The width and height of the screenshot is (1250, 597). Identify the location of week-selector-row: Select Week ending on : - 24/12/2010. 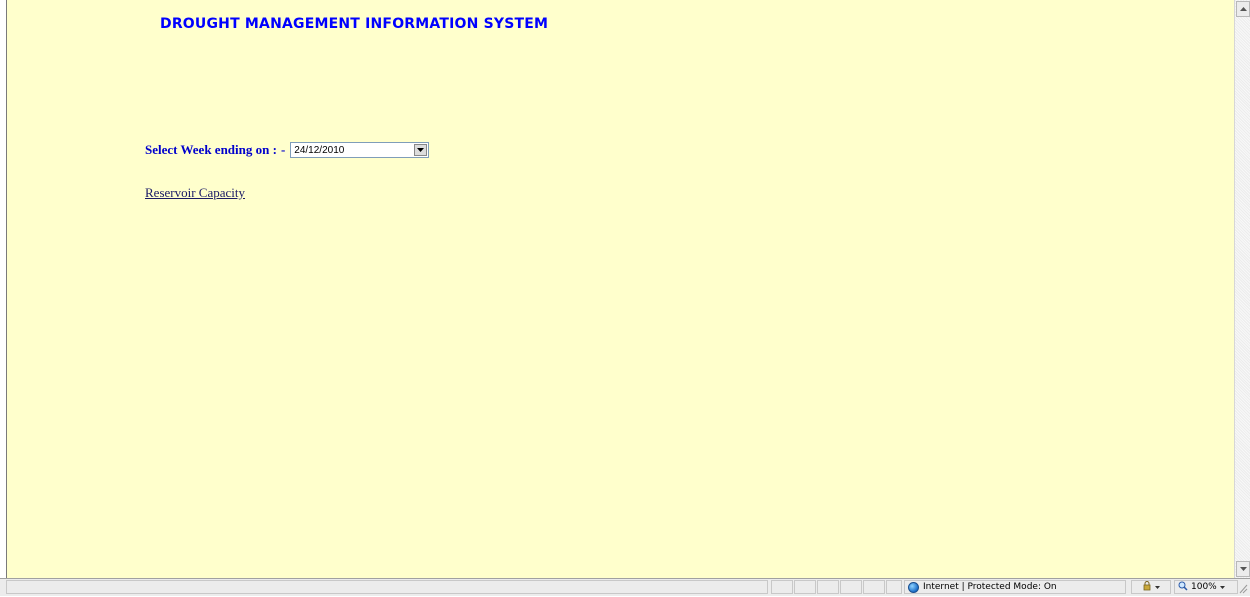
(287, 150).